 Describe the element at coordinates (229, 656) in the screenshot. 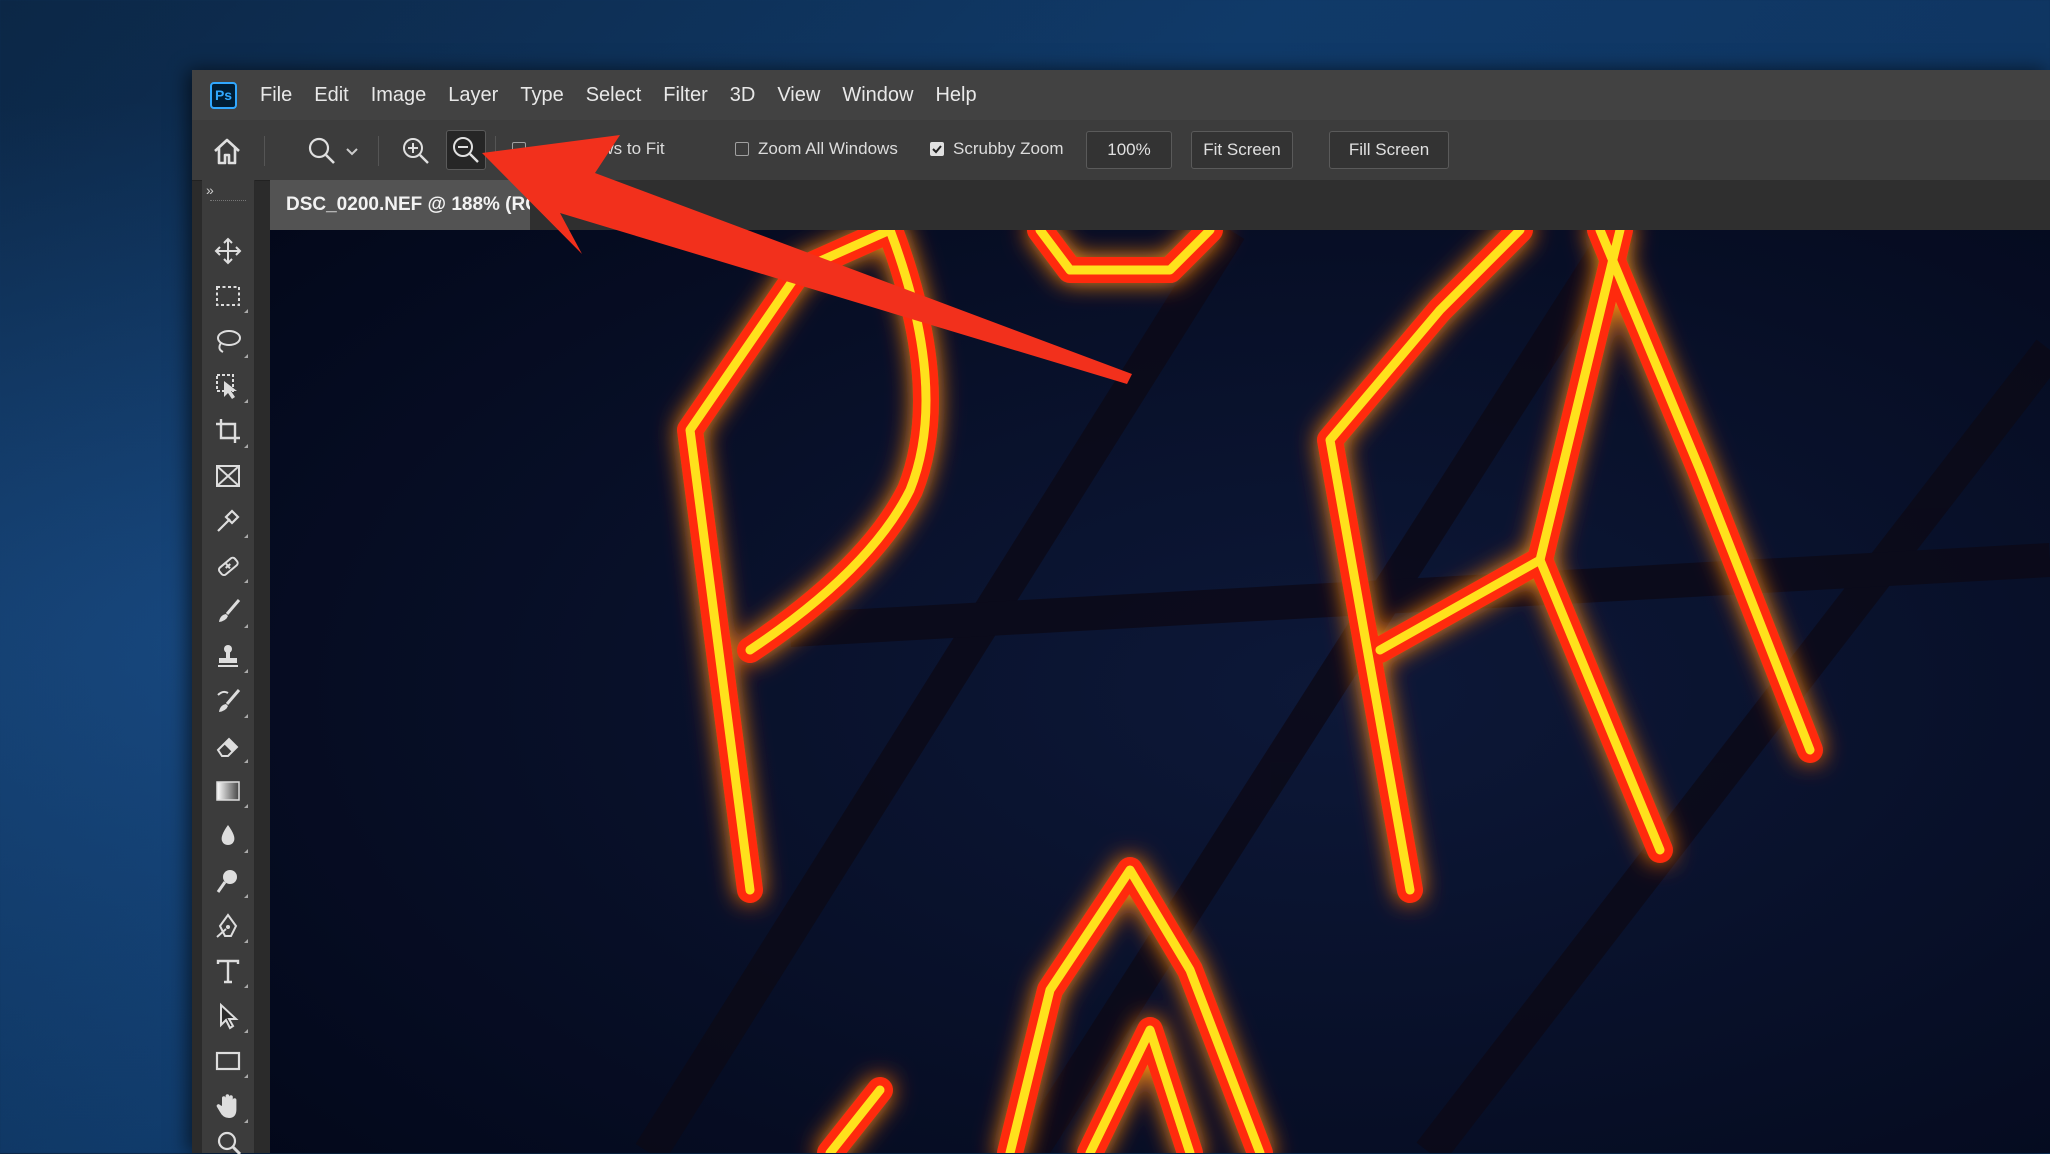

I see `clone-stamp-icon` at that location.